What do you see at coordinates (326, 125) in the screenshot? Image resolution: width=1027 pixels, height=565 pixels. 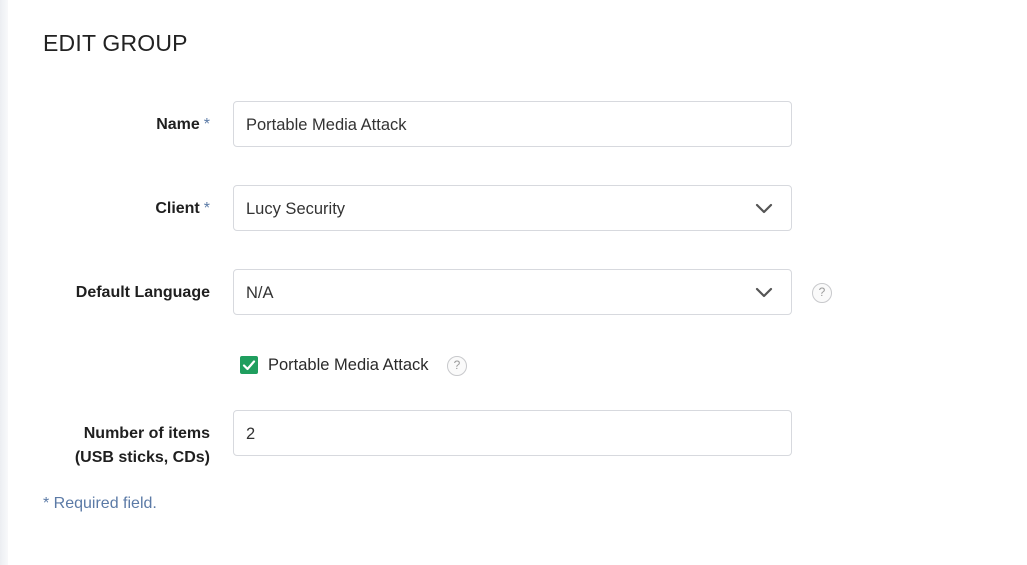 I see `name-input-value: Portable Media Attack` at bounding box center [326, 125].